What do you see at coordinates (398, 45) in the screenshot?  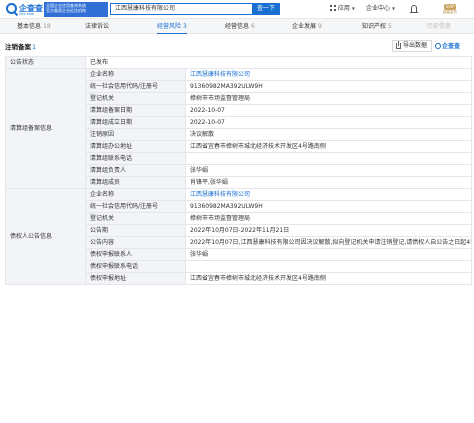 I see `export-icon` at bounding box center [398, 45].